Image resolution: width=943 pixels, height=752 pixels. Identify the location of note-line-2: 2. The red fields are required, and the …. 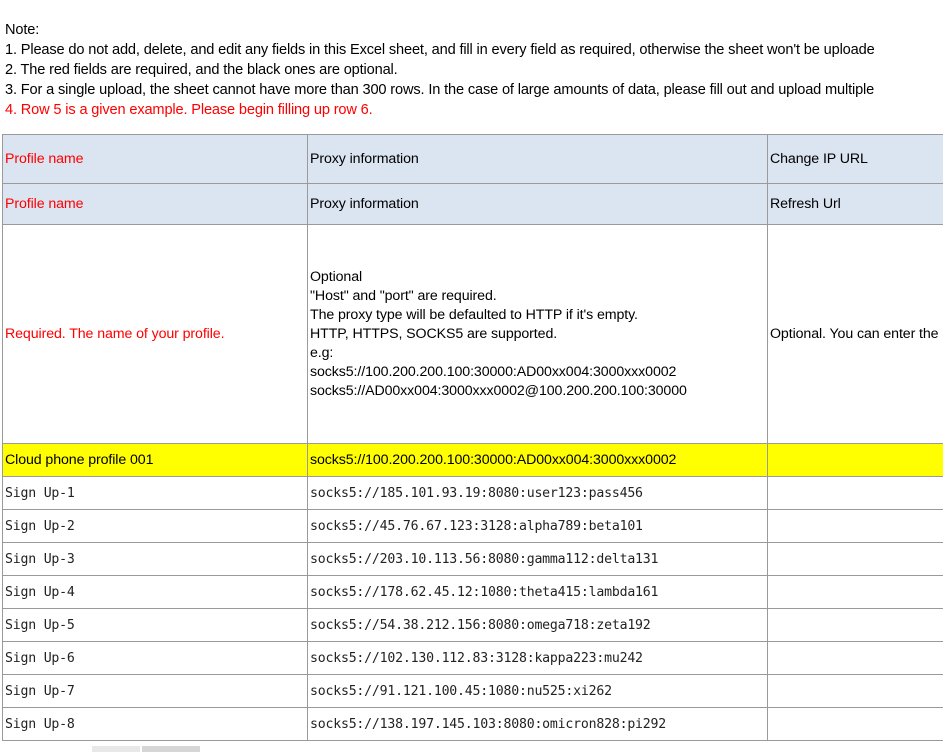
(474, 70).